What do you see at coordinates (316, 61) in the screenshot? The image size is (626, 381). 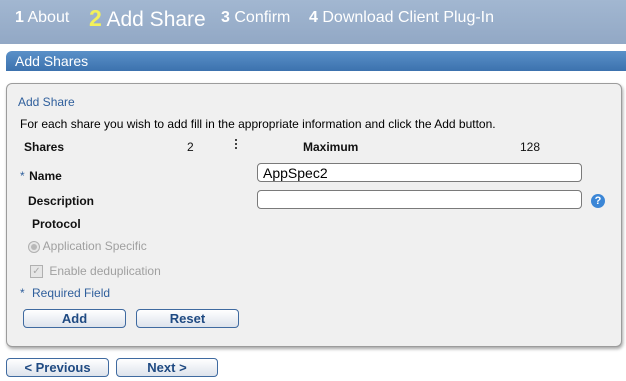 I see `section-header: Add Shares` at bounding box center [316, 61].